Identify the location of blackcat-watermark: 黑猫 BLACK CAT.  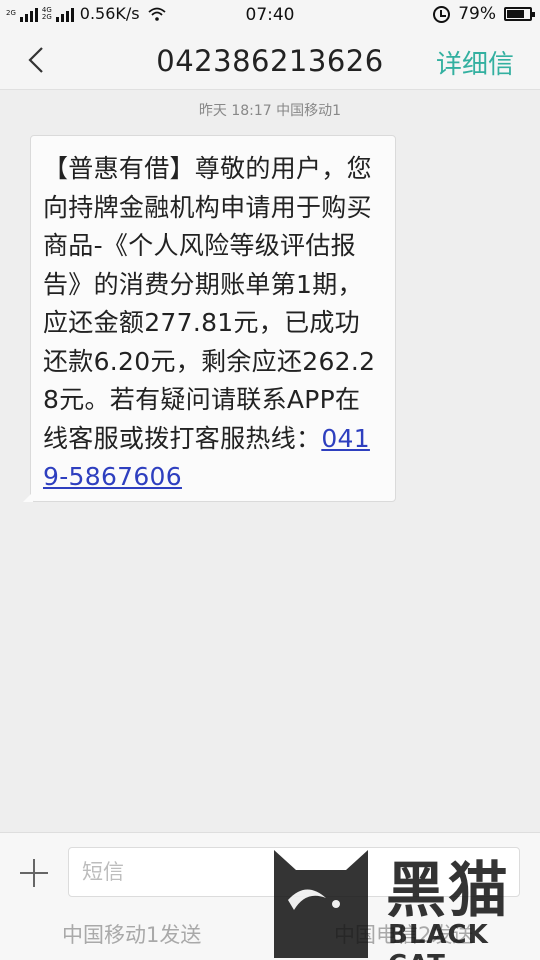
(403, 900).